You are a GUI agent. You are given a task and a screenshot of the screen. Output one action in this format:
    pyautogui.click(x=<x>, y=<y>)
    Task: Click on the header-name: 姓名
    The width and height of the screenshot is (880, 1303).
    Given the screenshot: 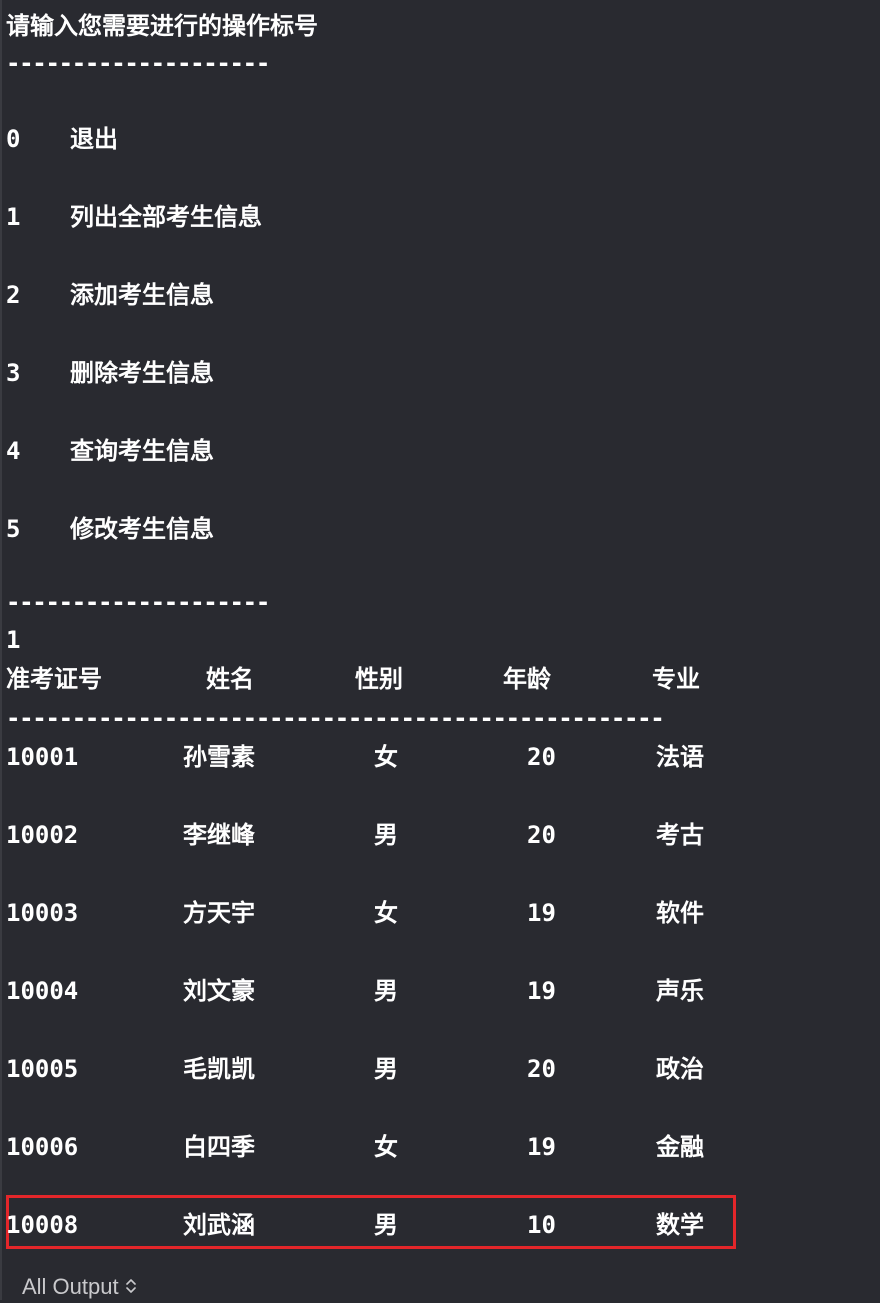 What is the action you would take?
    pyautogui.click(x=230, y=679)
    